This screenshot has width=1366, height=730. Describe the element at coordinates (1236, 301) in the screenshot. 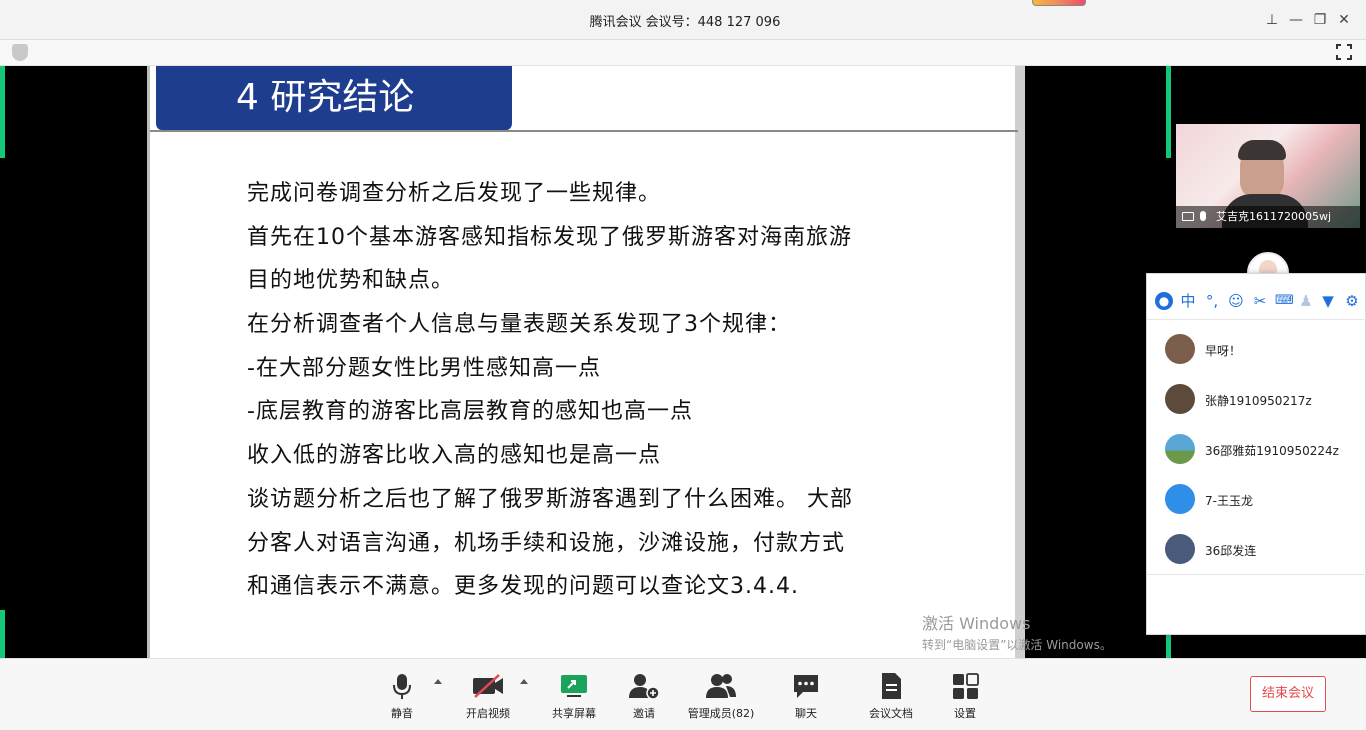

I see `emoji-icon: ☺` at that location.